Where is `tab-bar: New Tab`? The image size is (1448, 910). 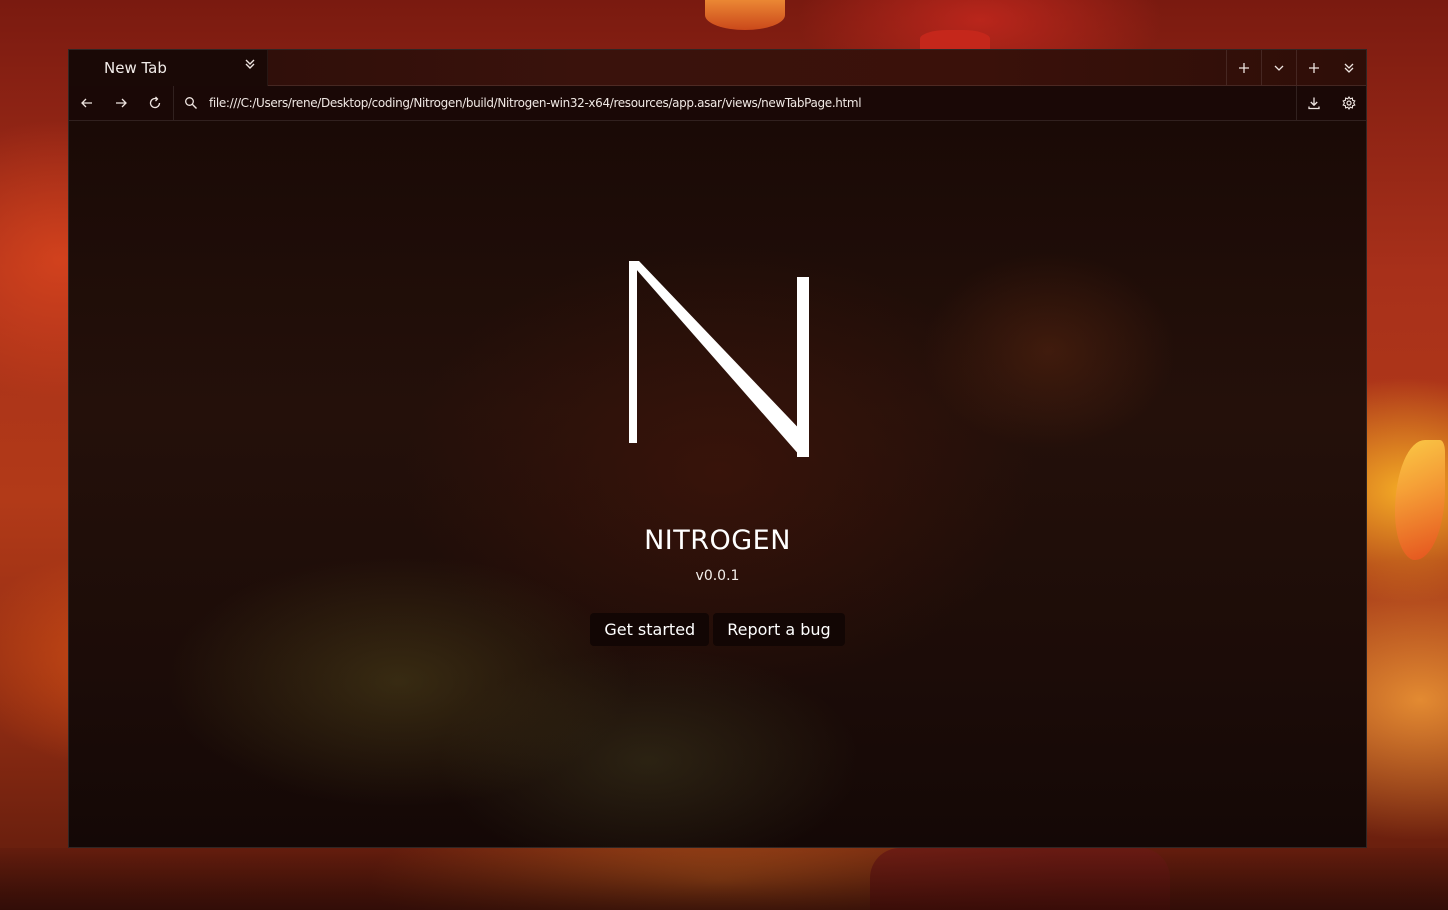
tab-bar: New Tab is located at coordinates (717, 68).